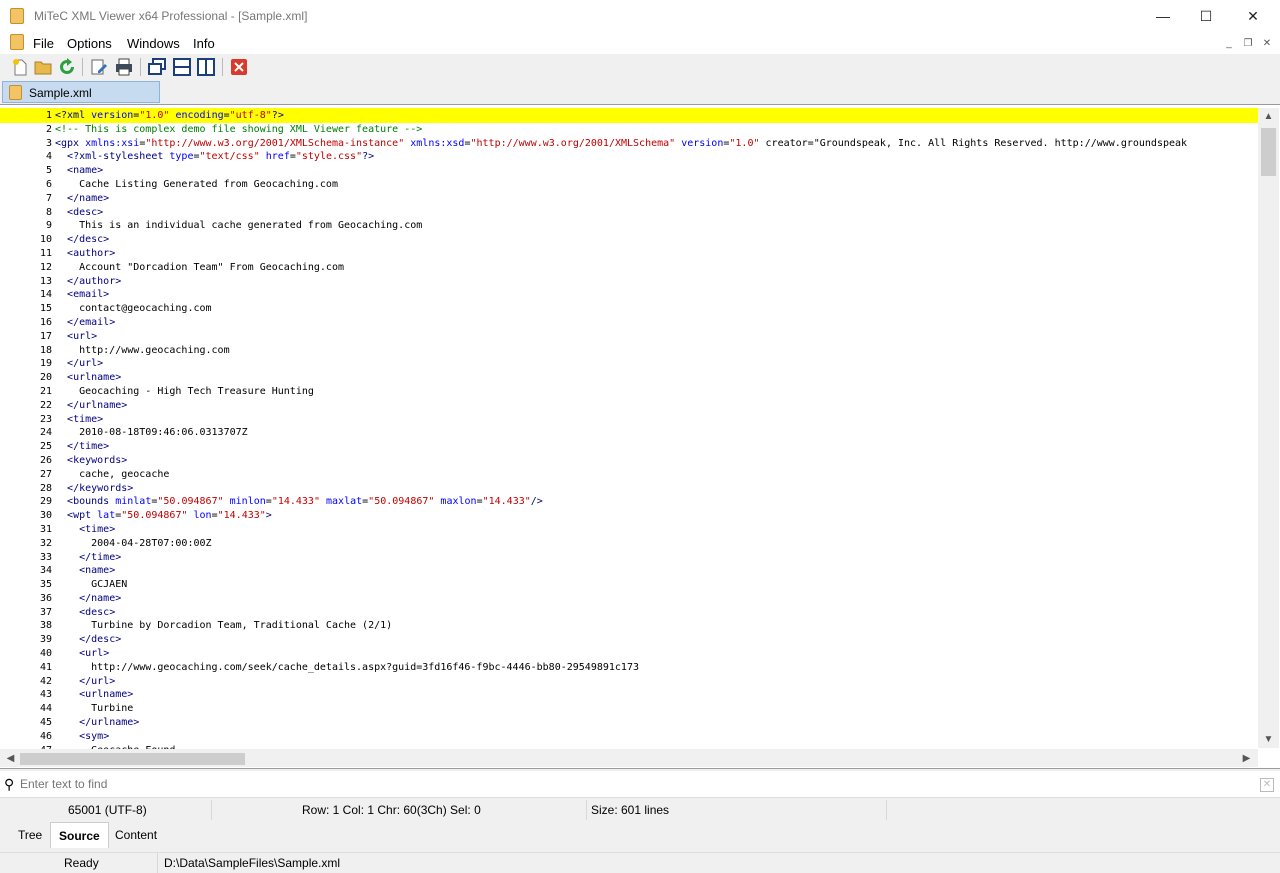  Describe the element at coordinates (656, 309) in the screenshot. I see `code-line: contact@geocaching.com` at that location.